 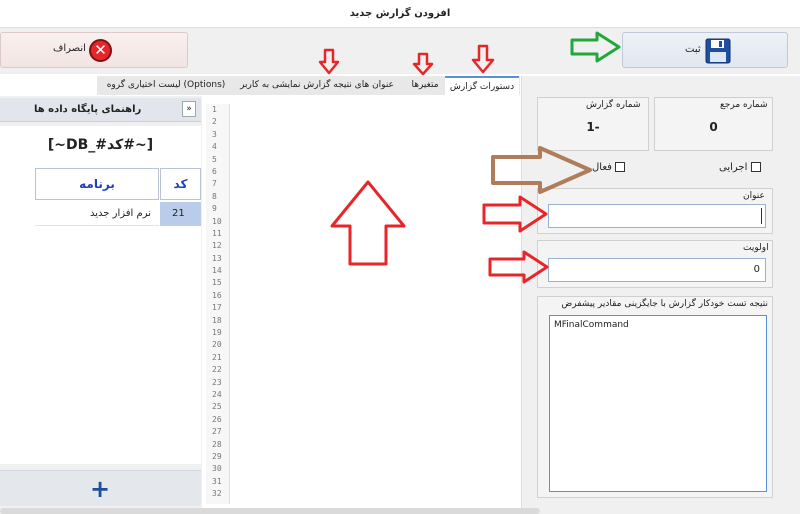 What do you see at coordinates (100, 50) in the screenshot?
I see `close-icon: ✕` at bounding box center [100, 50].